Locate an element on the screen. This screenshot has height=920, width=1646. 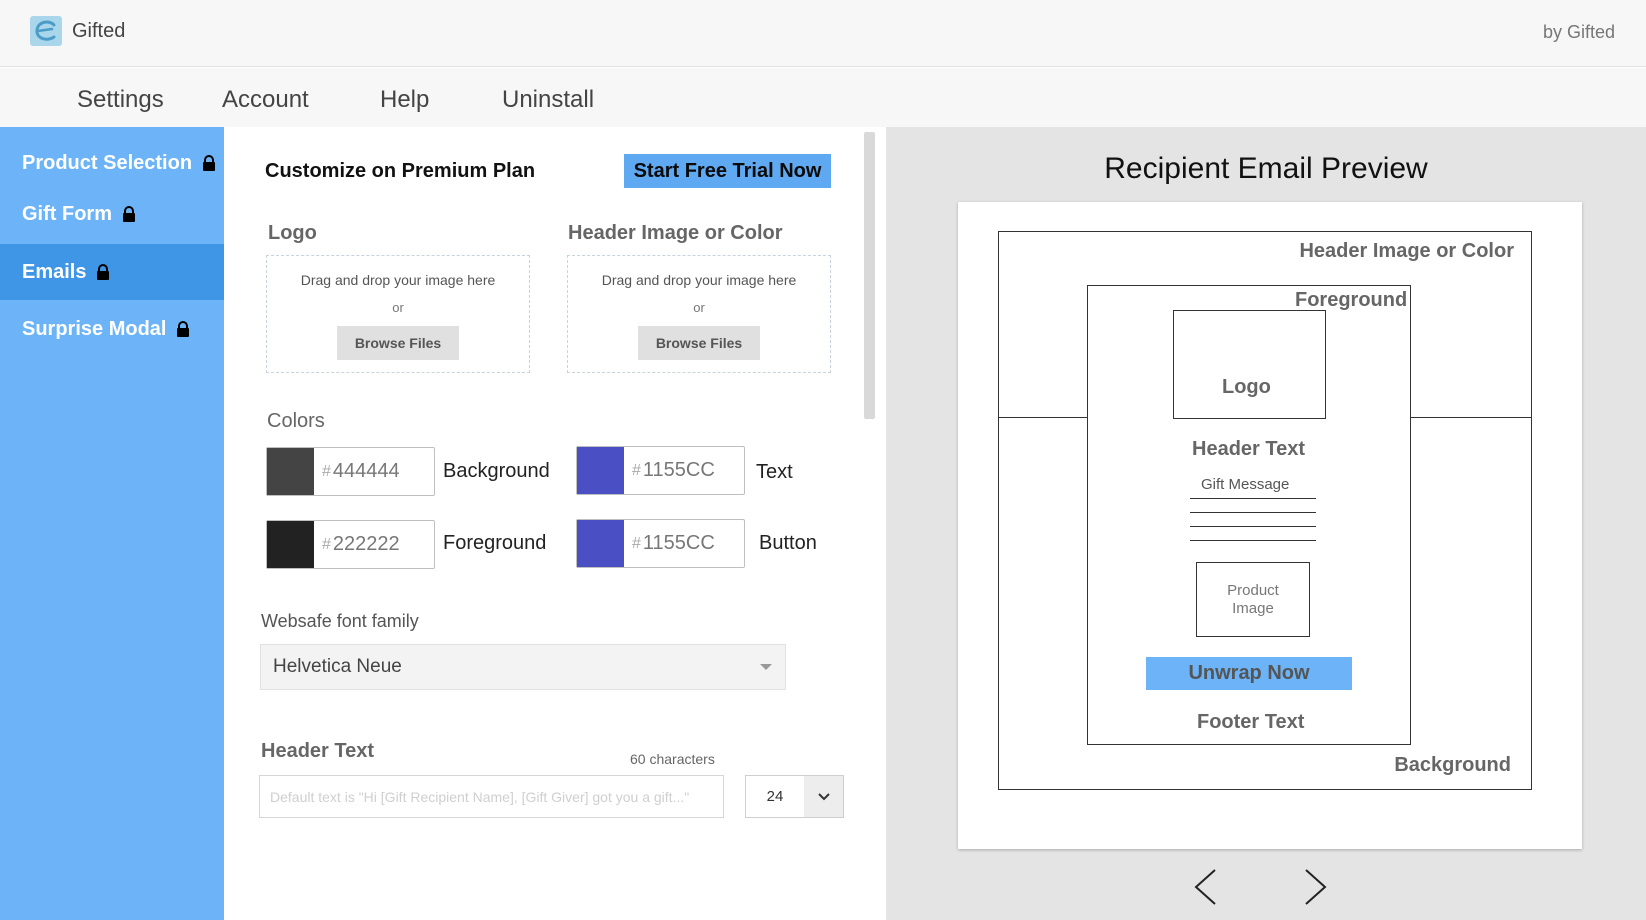
hex-value: 444444 is located at coordinates (366, 471).